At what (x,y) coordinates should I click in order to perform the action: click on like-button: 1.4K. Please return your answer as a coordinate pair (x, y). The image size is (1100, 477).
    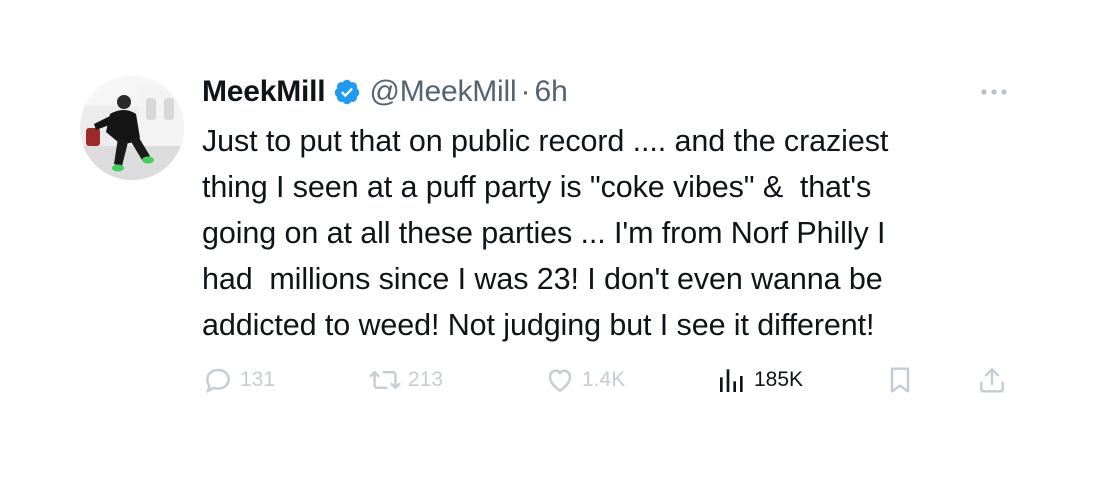
    Looking at the image, I should click on (584, 380).